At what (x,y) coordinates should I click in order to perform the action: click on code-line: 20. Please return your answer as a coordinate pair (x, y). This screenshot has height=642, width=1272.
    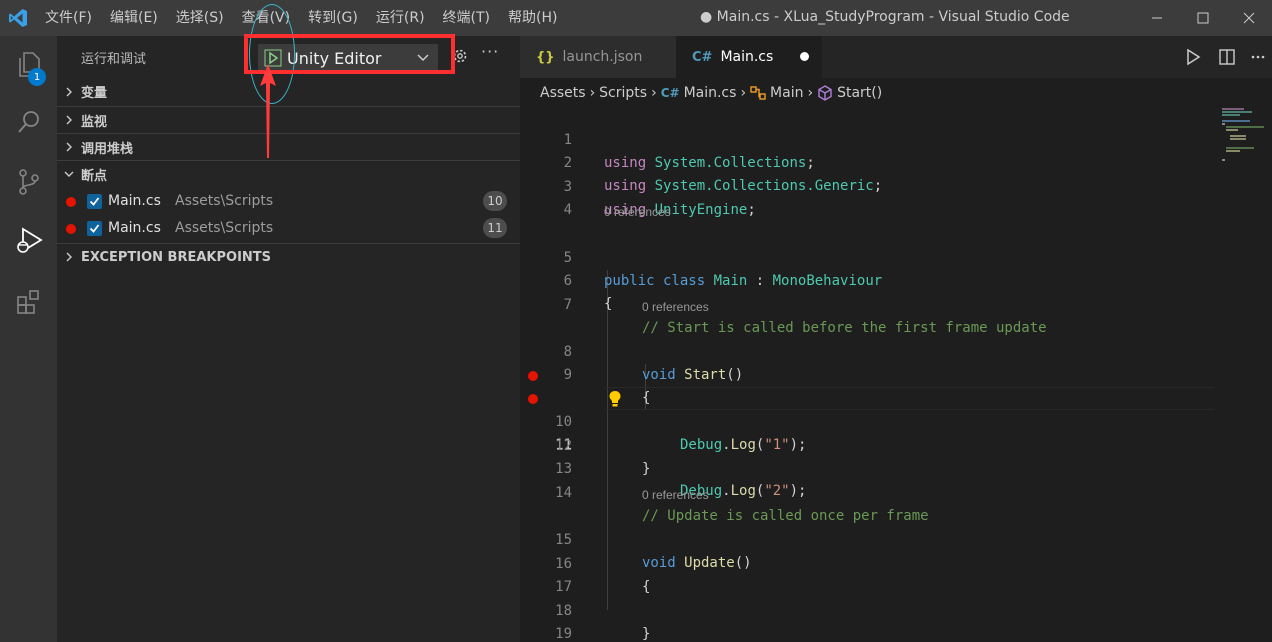
    Looking at the image, I should click on (870, 633).